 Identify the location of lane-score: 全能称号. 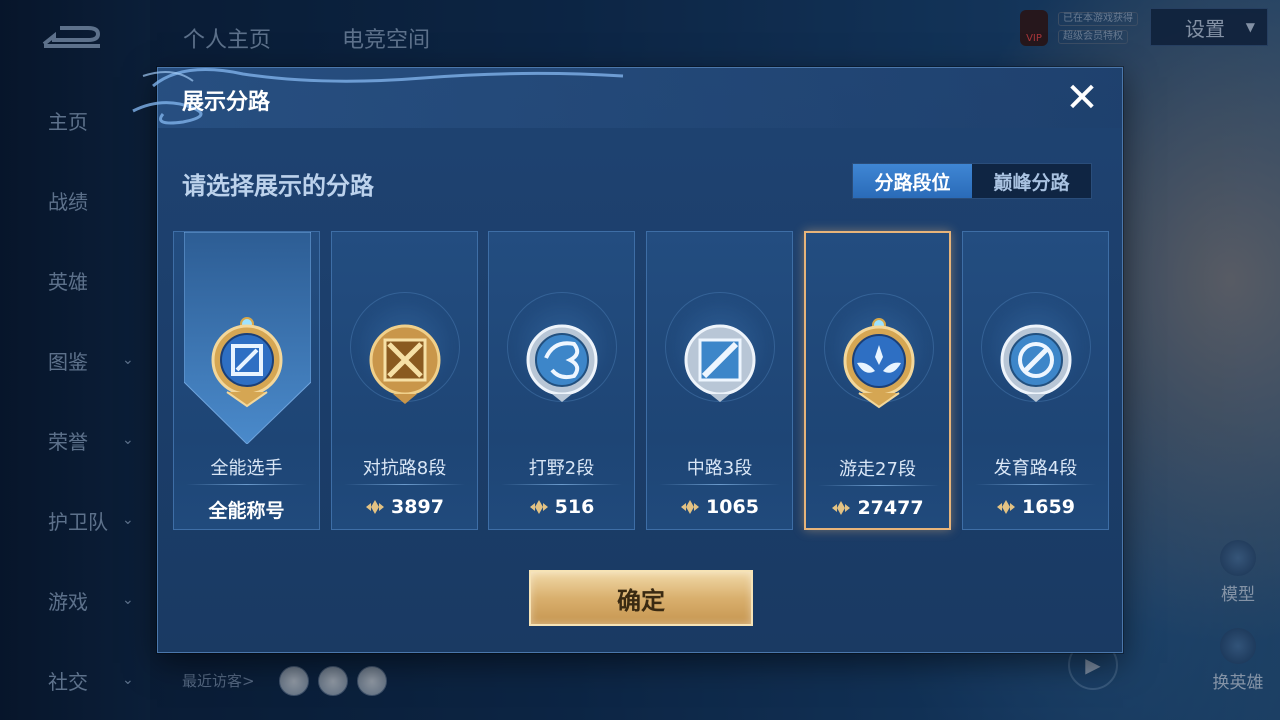
(246, 509).